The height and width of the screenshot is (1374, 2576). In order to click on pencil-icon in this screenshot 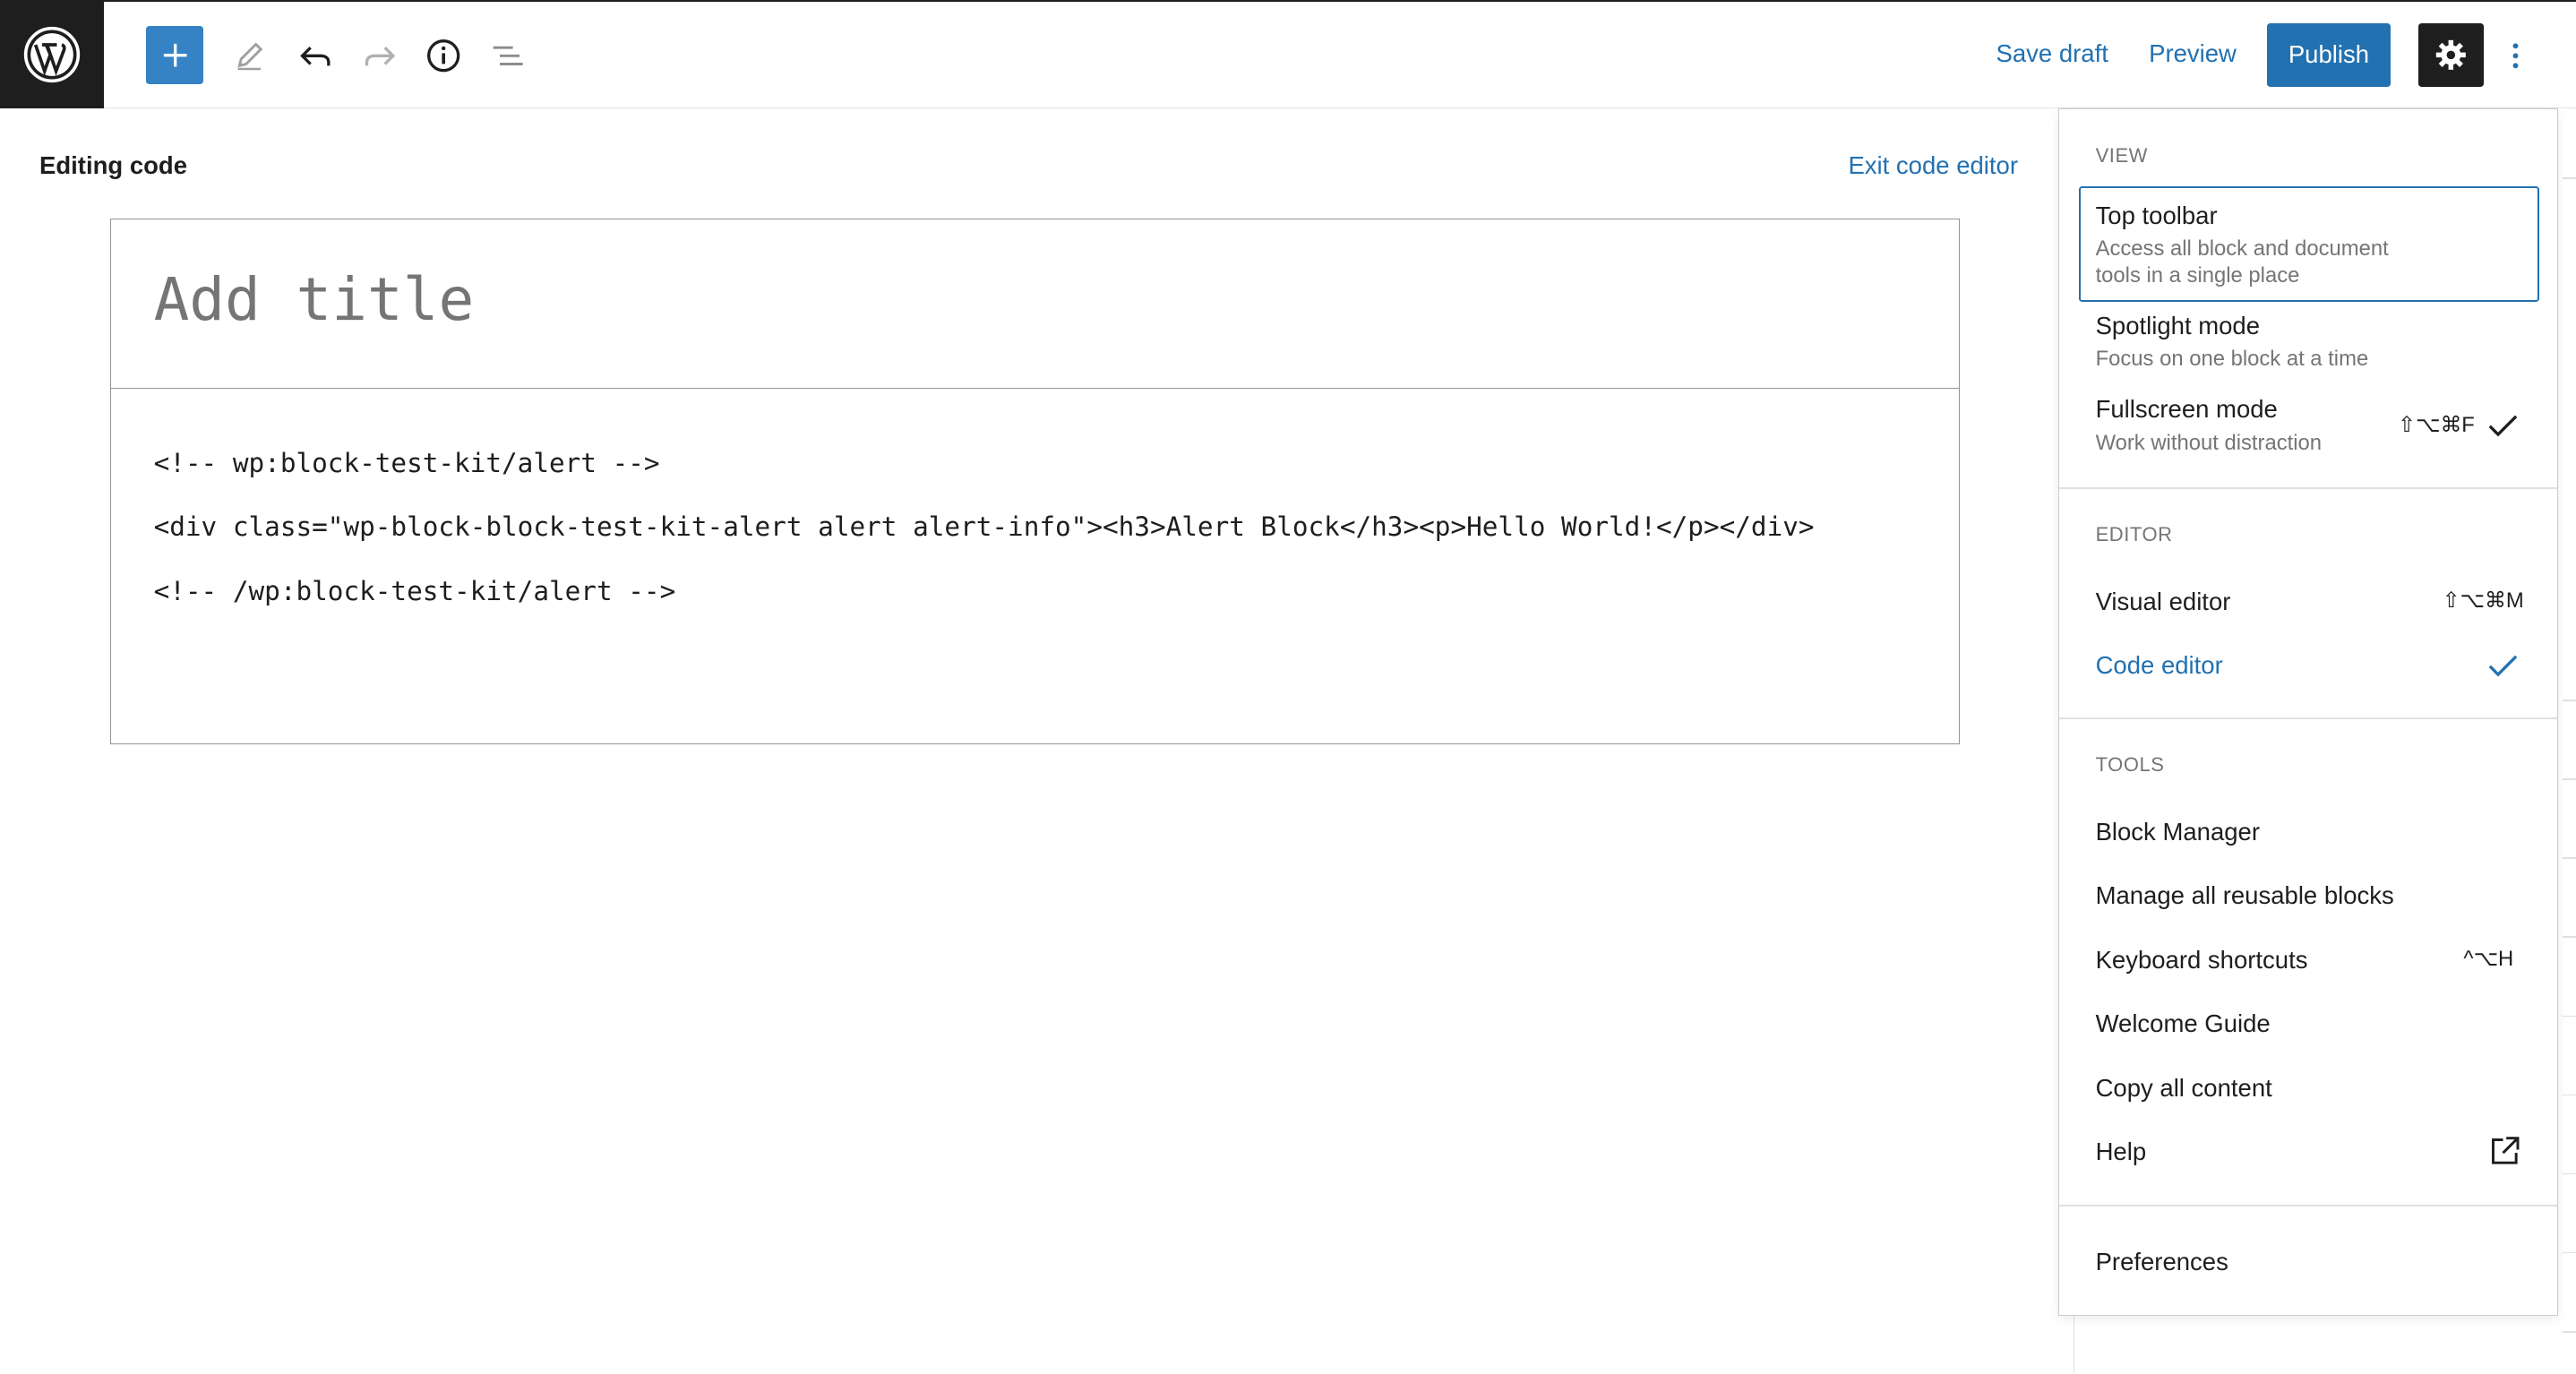, I will do `click(250, 56)`.